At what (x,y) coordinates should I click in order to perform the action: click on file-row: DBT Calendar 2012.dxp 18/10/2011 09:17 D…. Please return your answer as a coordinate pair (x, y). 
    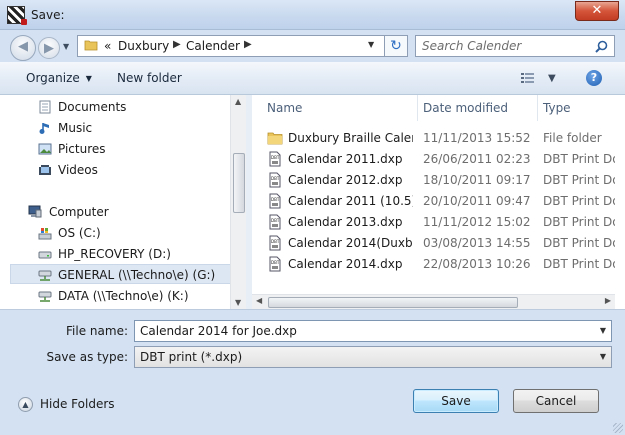
    Looking at the image, I should click on (433, 179).